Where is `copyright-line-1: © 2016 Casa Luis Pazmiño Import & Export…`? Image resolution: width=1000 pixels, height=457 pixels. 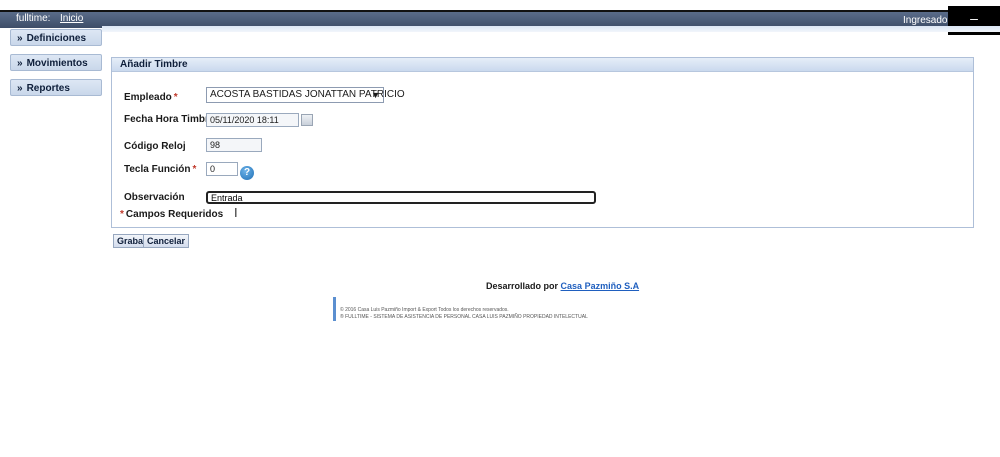 copyright-line-1: © 2016 Casa Luis Pazmiño Import & Export… is located at coordinates (424, 310).